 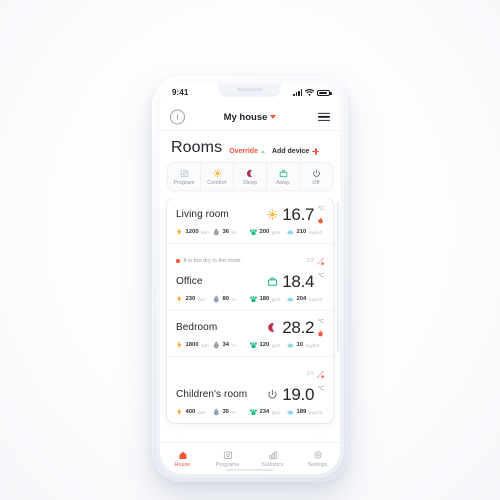 What do you see at coordinates (217, 173) in the screenshot?
I see `sun-icon` at bounding box center [217, 173].